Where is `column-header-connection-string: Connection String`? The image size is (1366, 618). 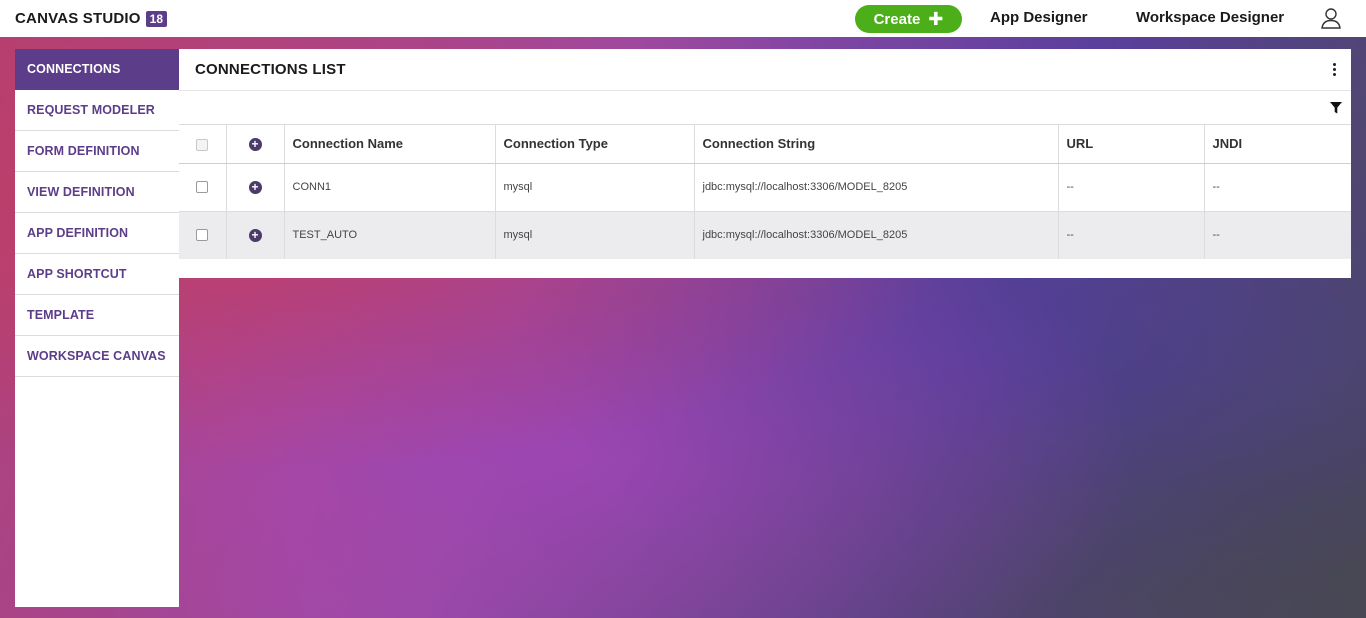 column-header-connection-string: Connection String is located at coordinates (876, 144).